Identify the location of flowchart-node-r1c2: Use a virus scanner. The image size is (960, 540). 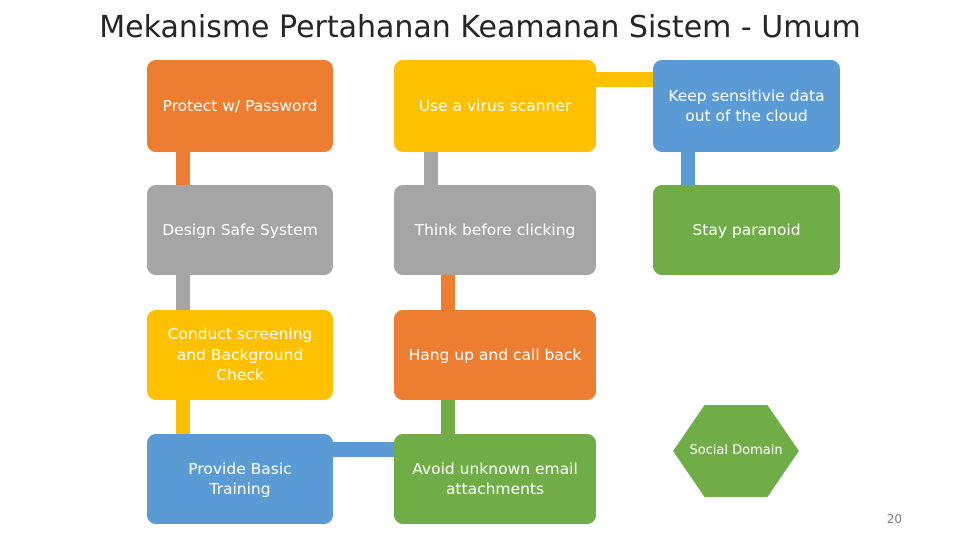
(495, 106).